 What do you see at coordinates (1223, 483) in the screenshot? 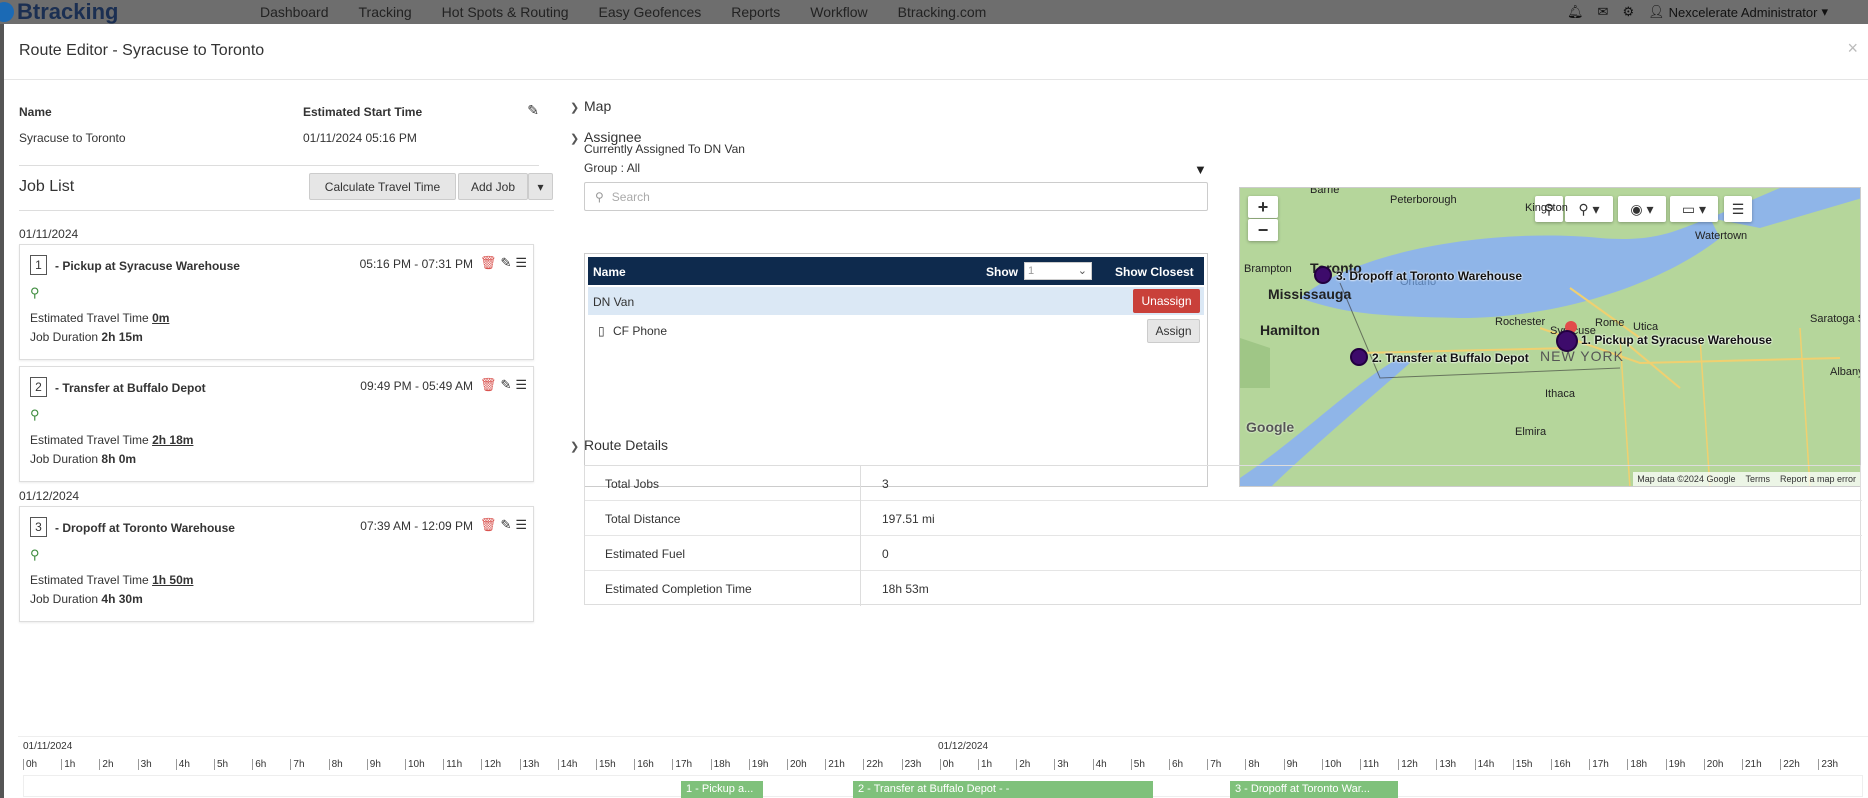
I see `detail-row: Total Jobs 3` at bounding box center [1223, 483].